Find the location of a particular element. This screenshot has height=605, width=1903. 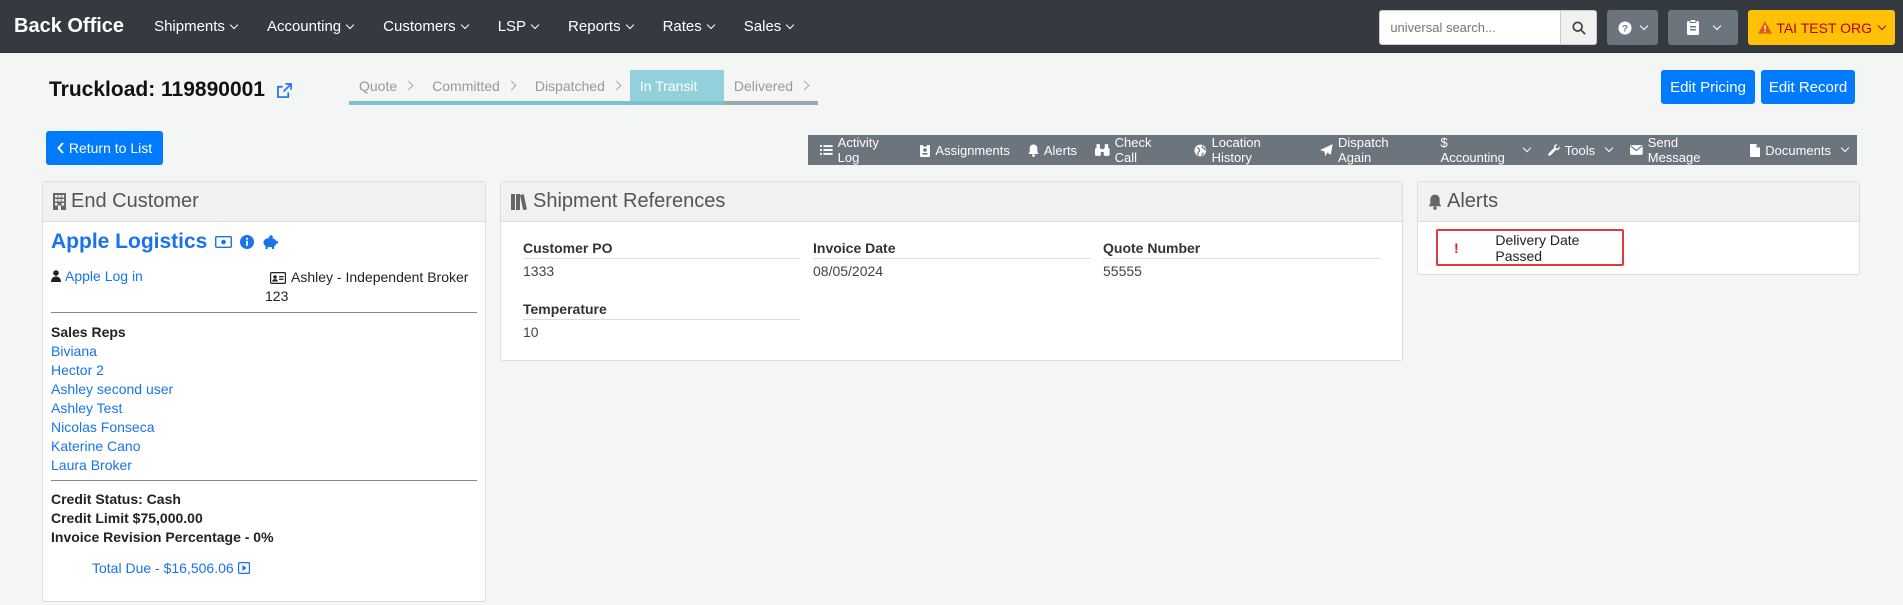

warning-icon is located at coordinates (1765, 27).